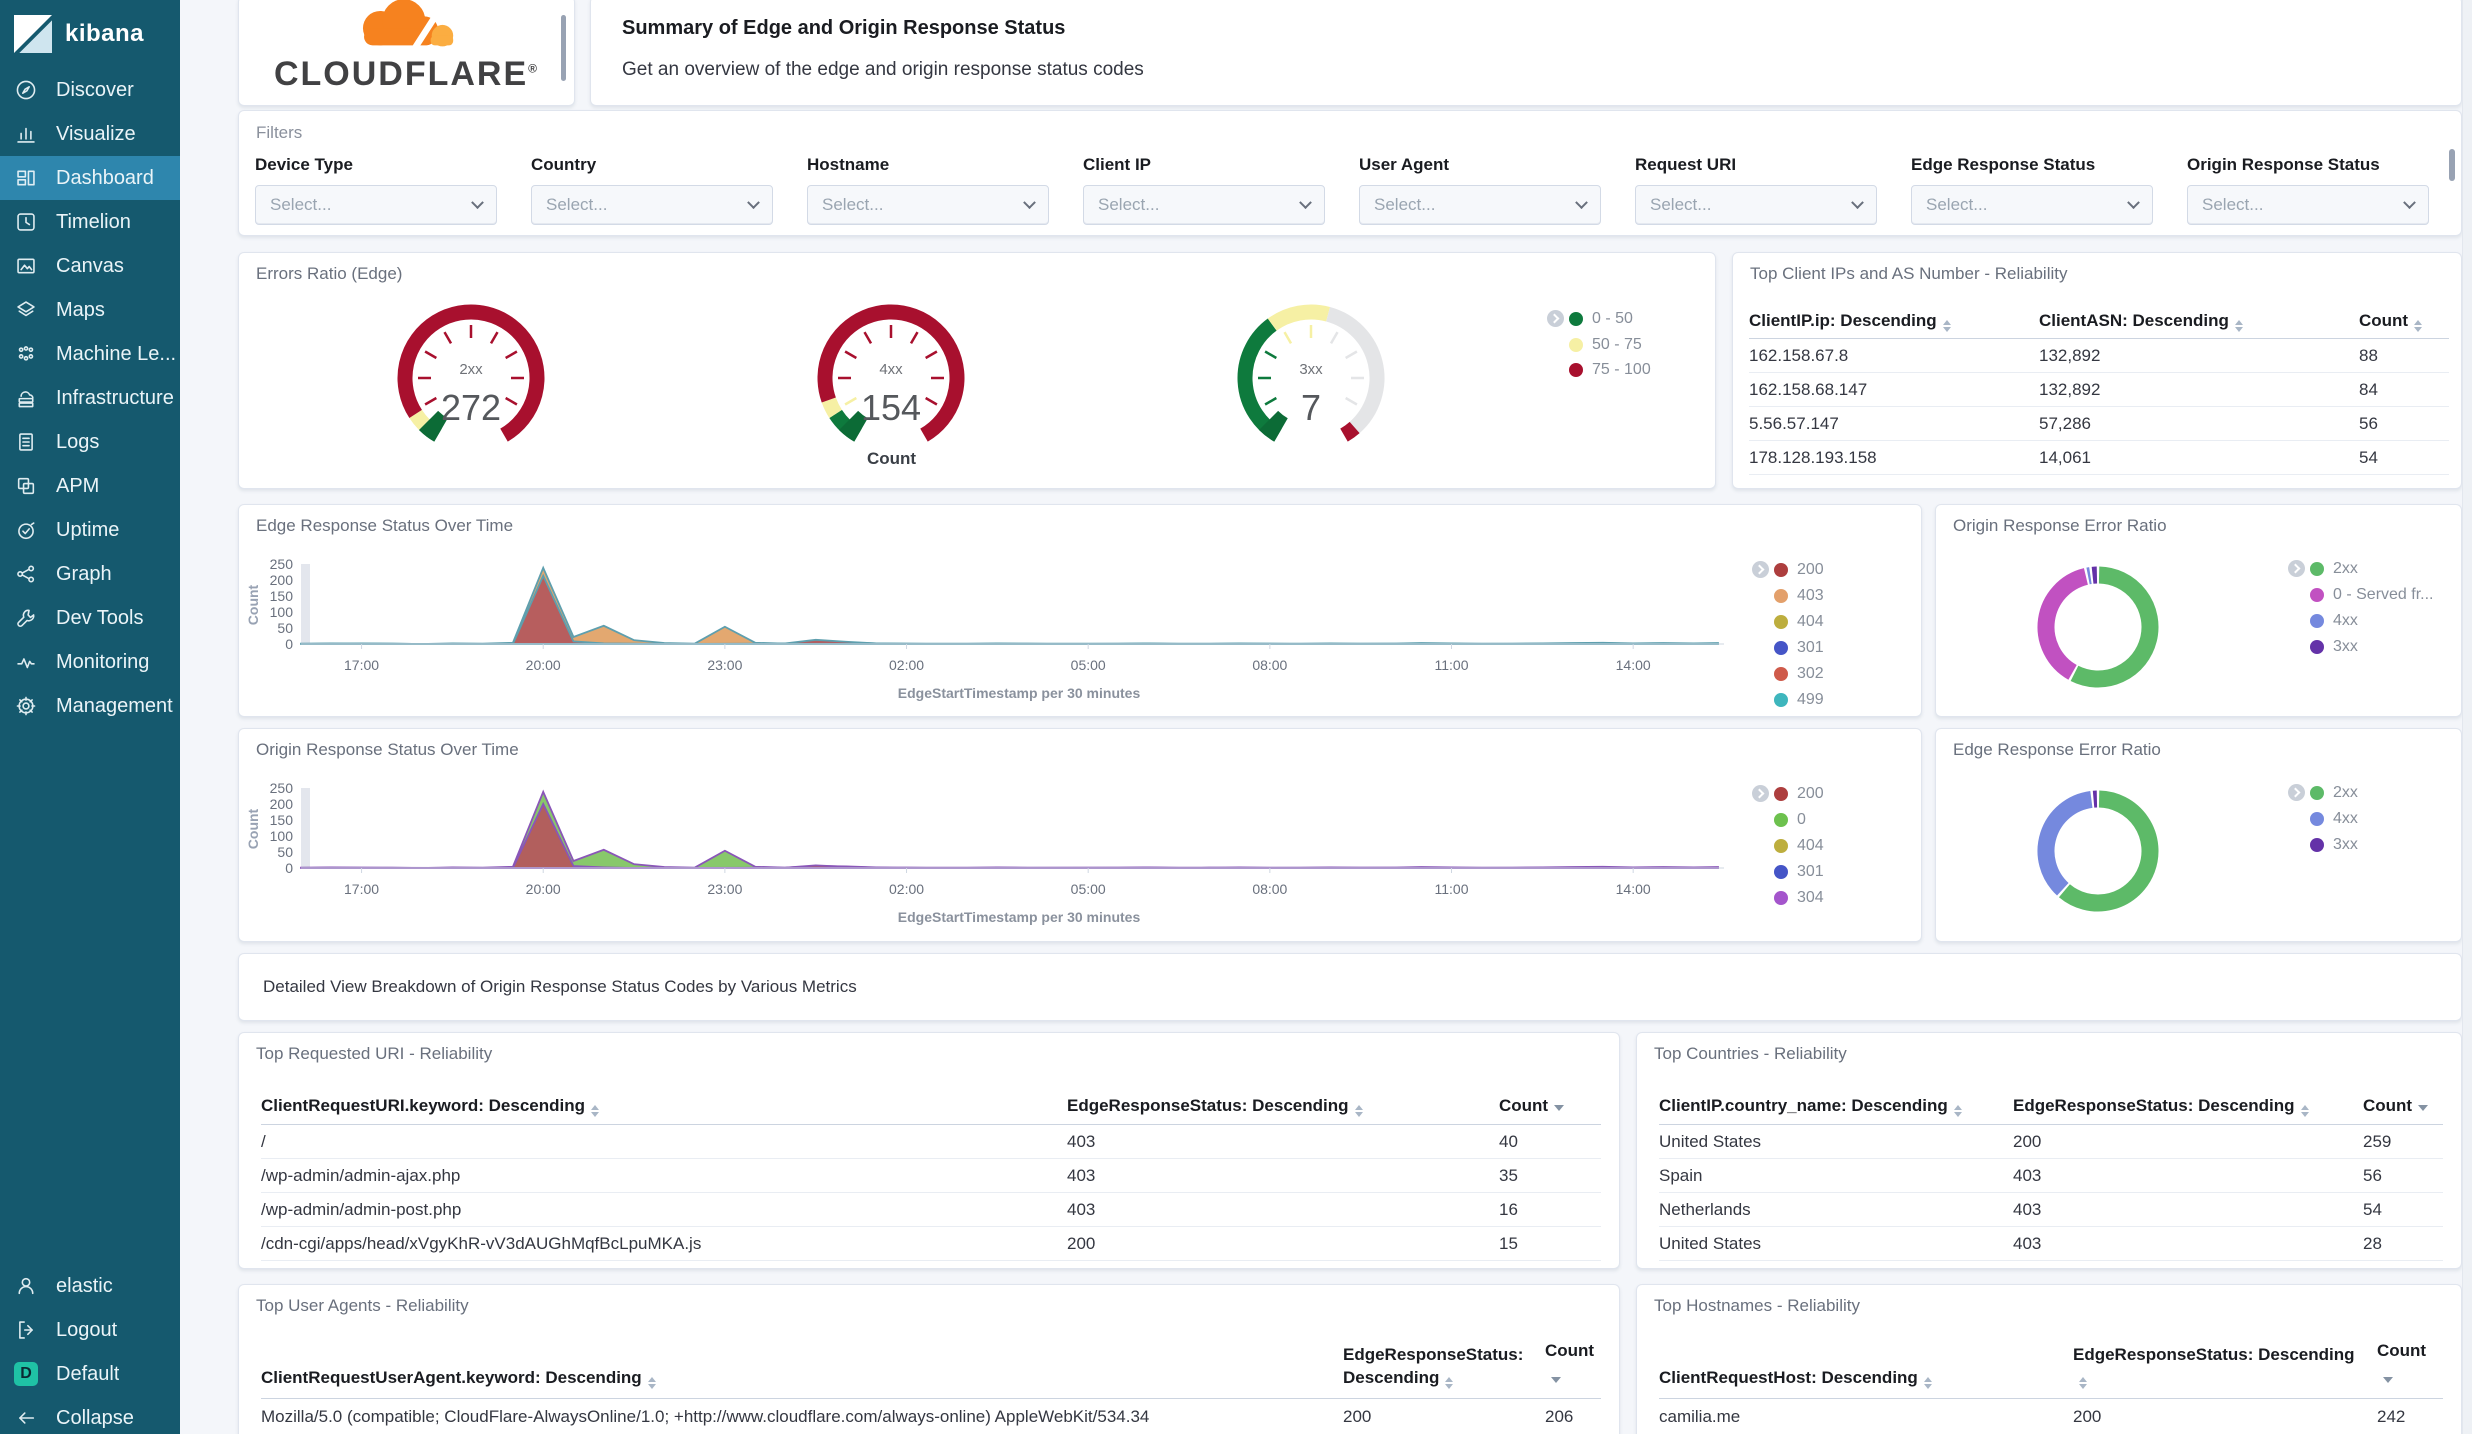  Describe the element at coordinates (2467, 717) in the screenshot. I see `page-scrollbar` at that location.